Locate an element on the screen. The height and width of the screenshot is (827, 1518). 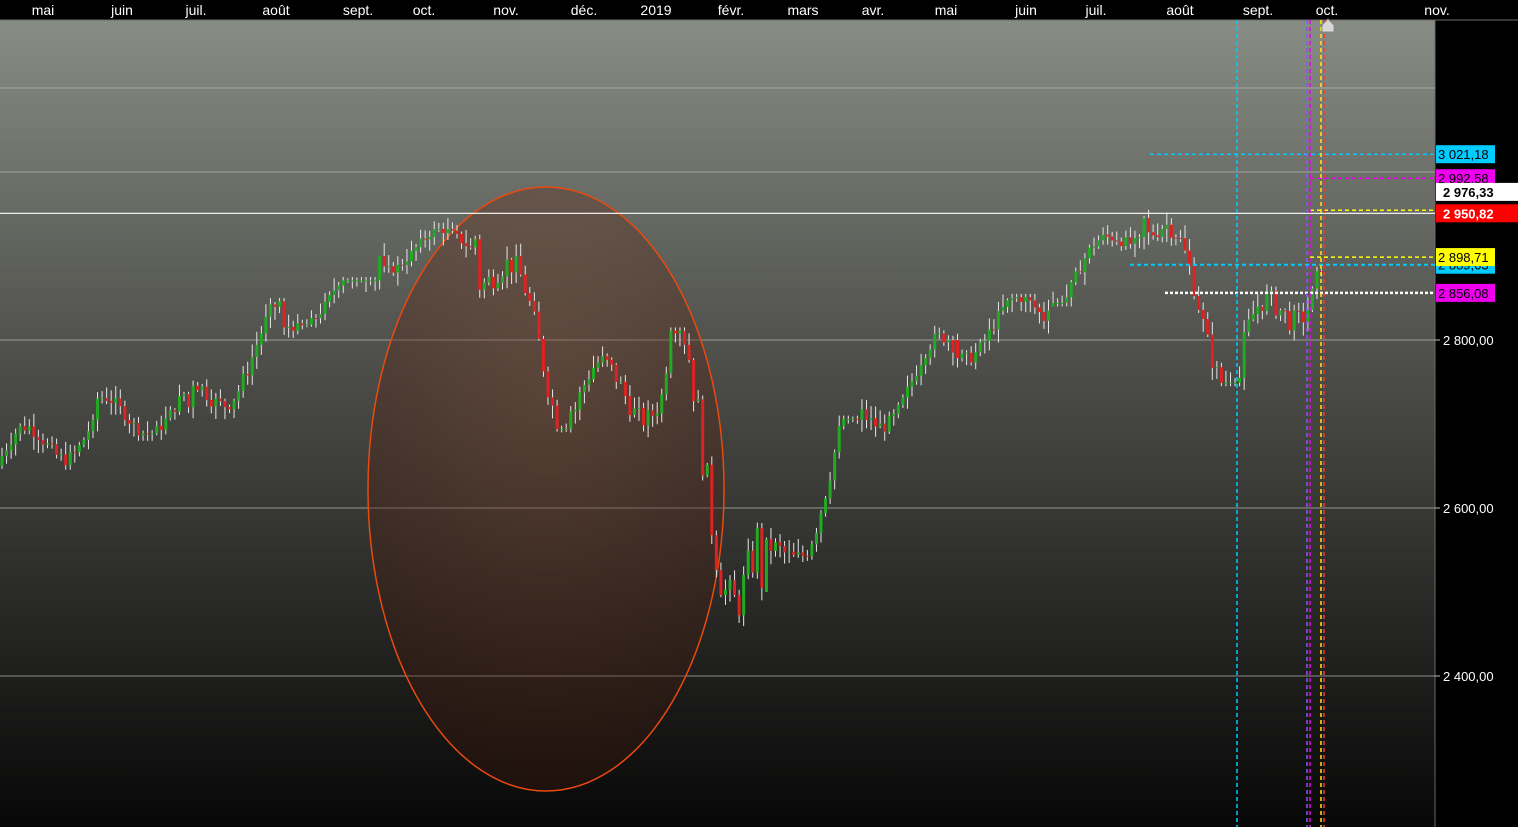
y-tick-label: 2 400,00 is located at coordinates (1468, 676).